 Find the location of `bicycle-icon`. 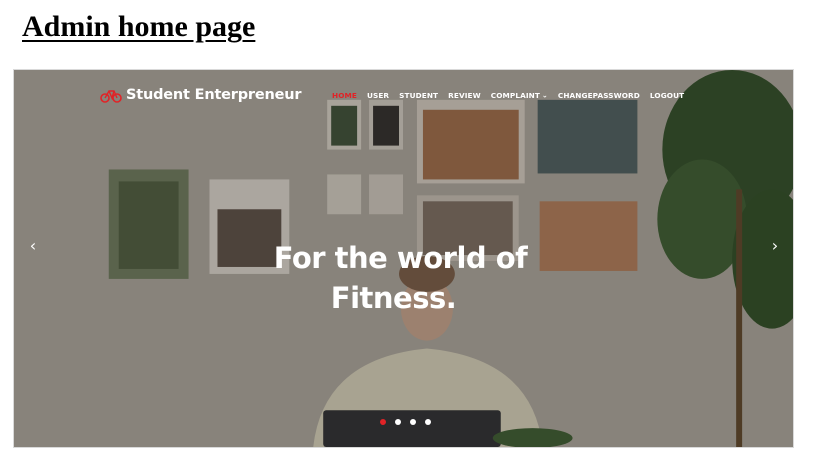

bicycle-icon is located at coordinates (111, 96).